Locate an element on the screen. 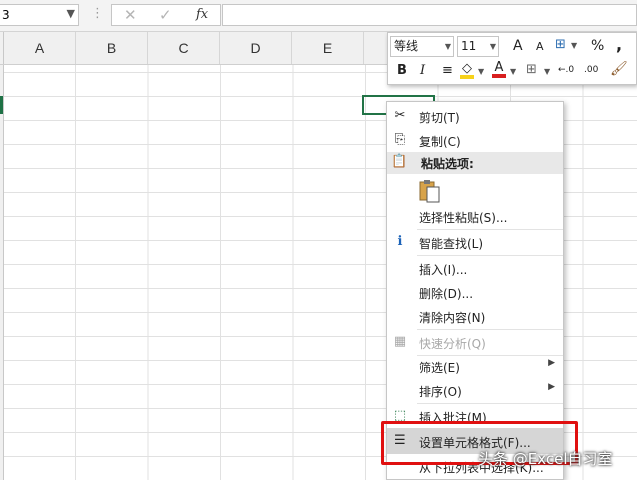 The width and height of the screenshot is (637, 480). menu-item-label: 排序(O) is located at coordinates (440, 392).